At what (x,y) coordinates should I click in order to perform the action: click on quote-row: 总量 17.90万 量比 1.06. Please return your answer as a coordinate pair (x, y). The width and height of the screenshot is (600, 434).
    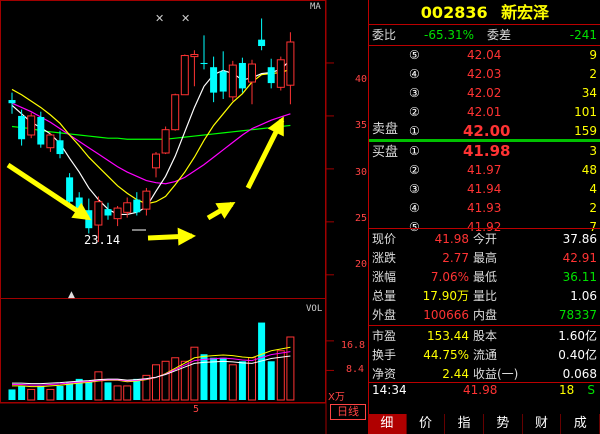
    Looking at the image, I should click on (484, 296).